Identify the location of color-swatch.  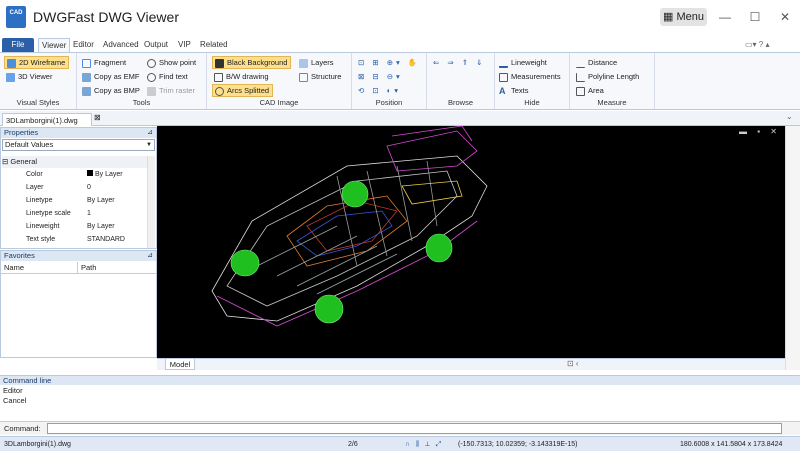
(90, 173).